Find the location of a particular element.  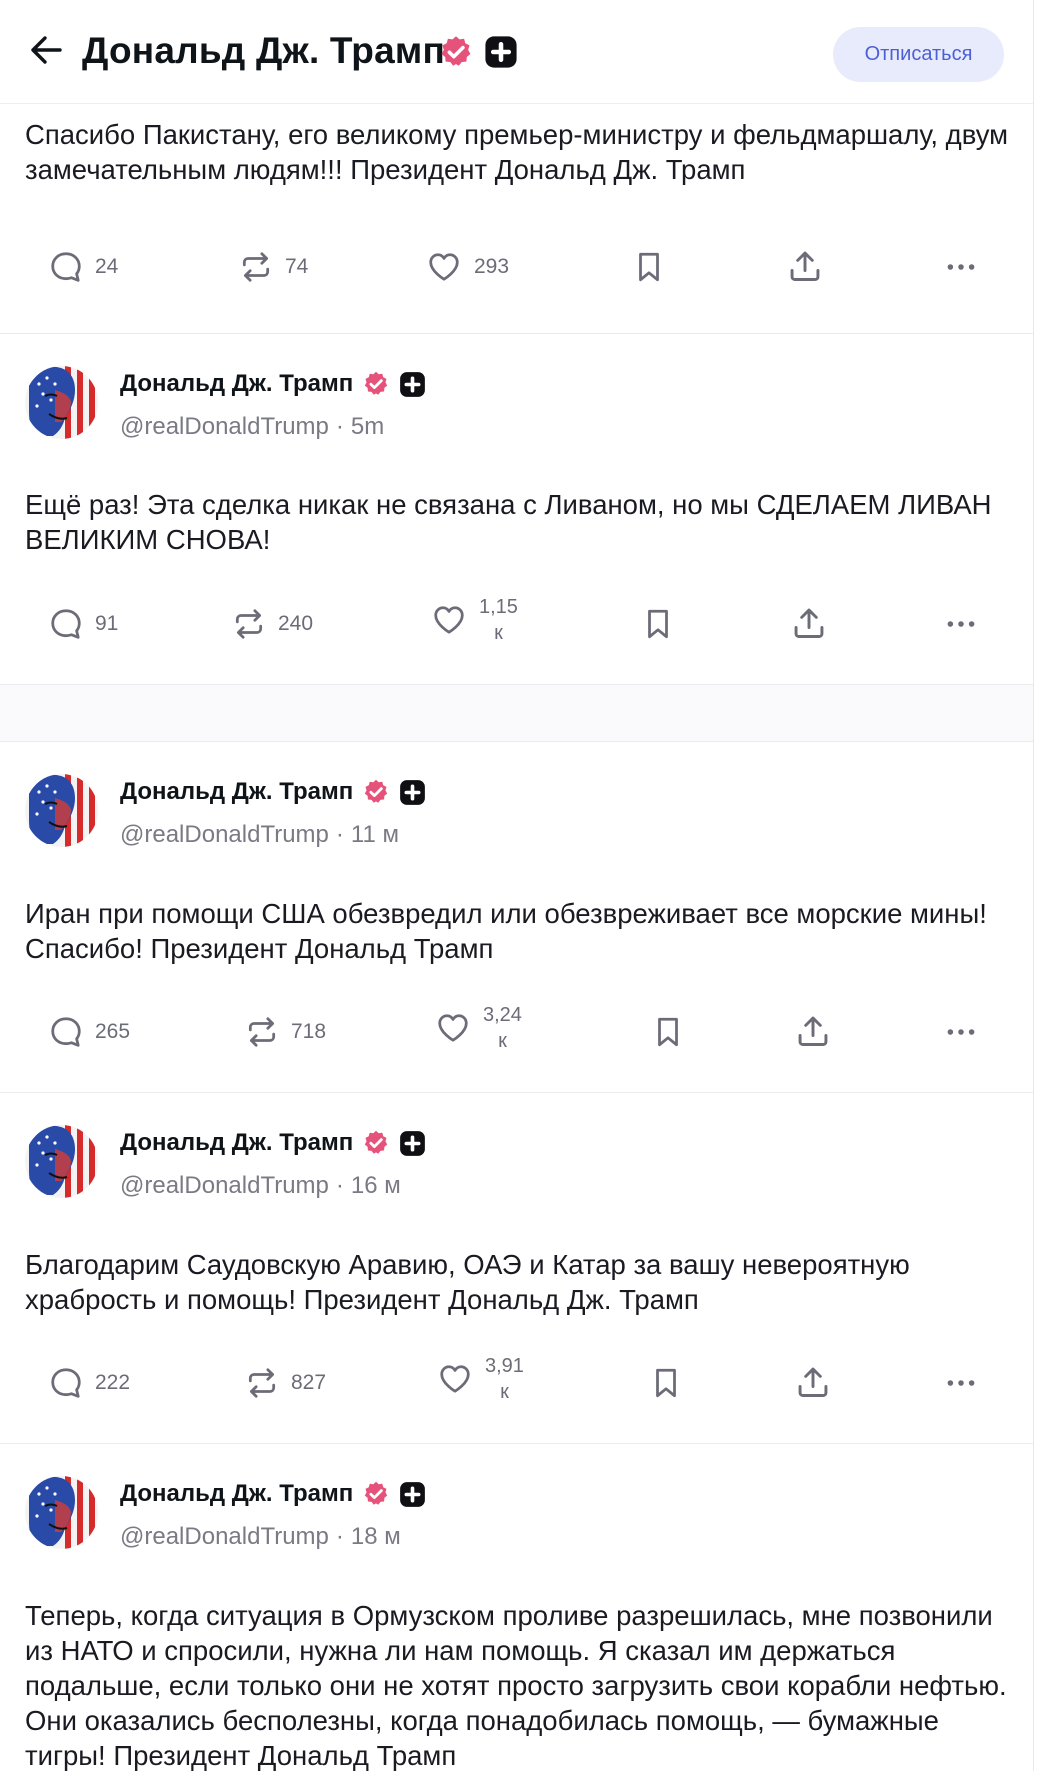

reply-count: 222 is located at coordinates (113, 1382).